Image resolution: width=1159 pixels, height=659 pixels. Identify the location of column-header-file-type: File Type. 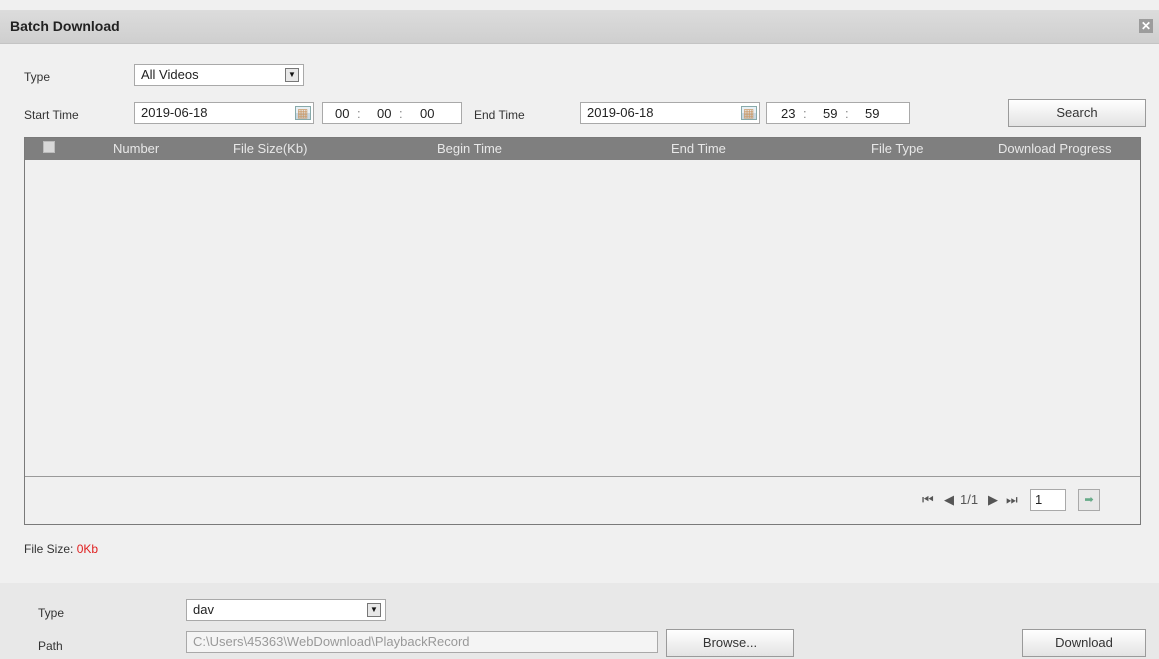
(897, 148).